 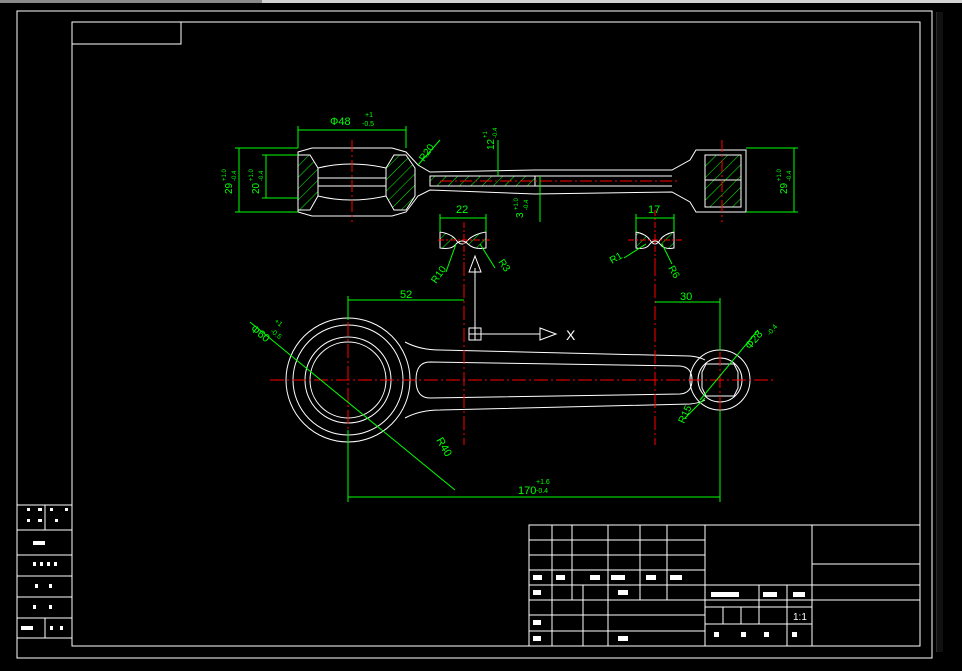 What do you see at coordinates (486, 134) in the screenshot?
I see `dim-web-tol-up: +1` at bounding box center [486, 134].